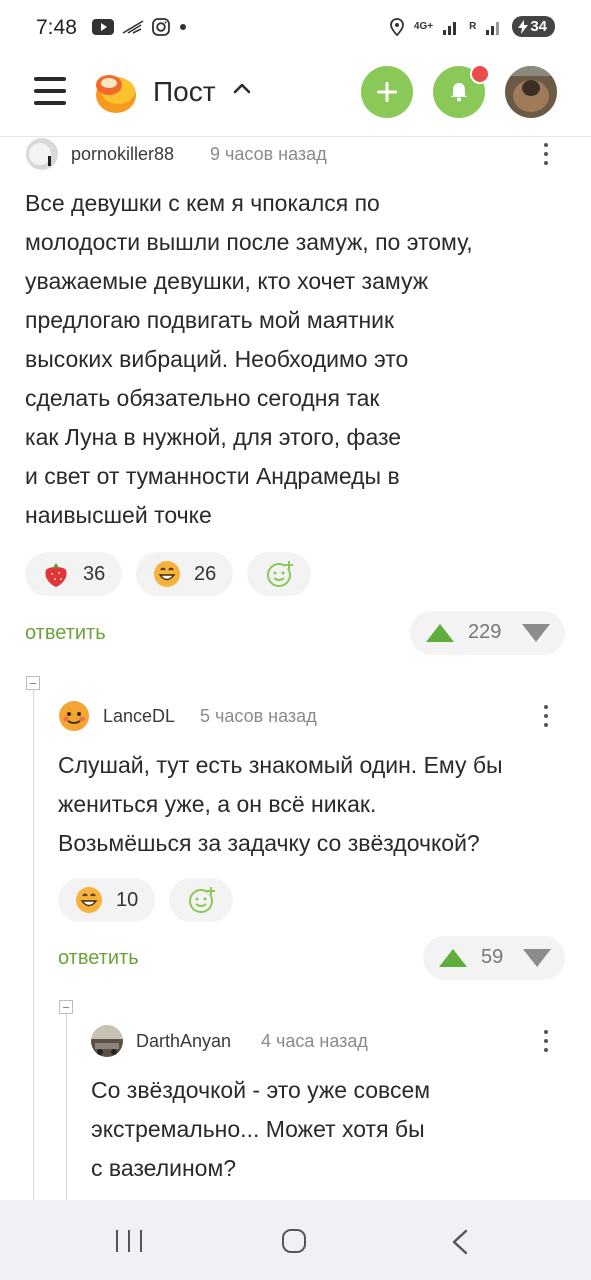 The image size is (591, 1280). I want to click on reaction-count: 26, so click(205, 573).